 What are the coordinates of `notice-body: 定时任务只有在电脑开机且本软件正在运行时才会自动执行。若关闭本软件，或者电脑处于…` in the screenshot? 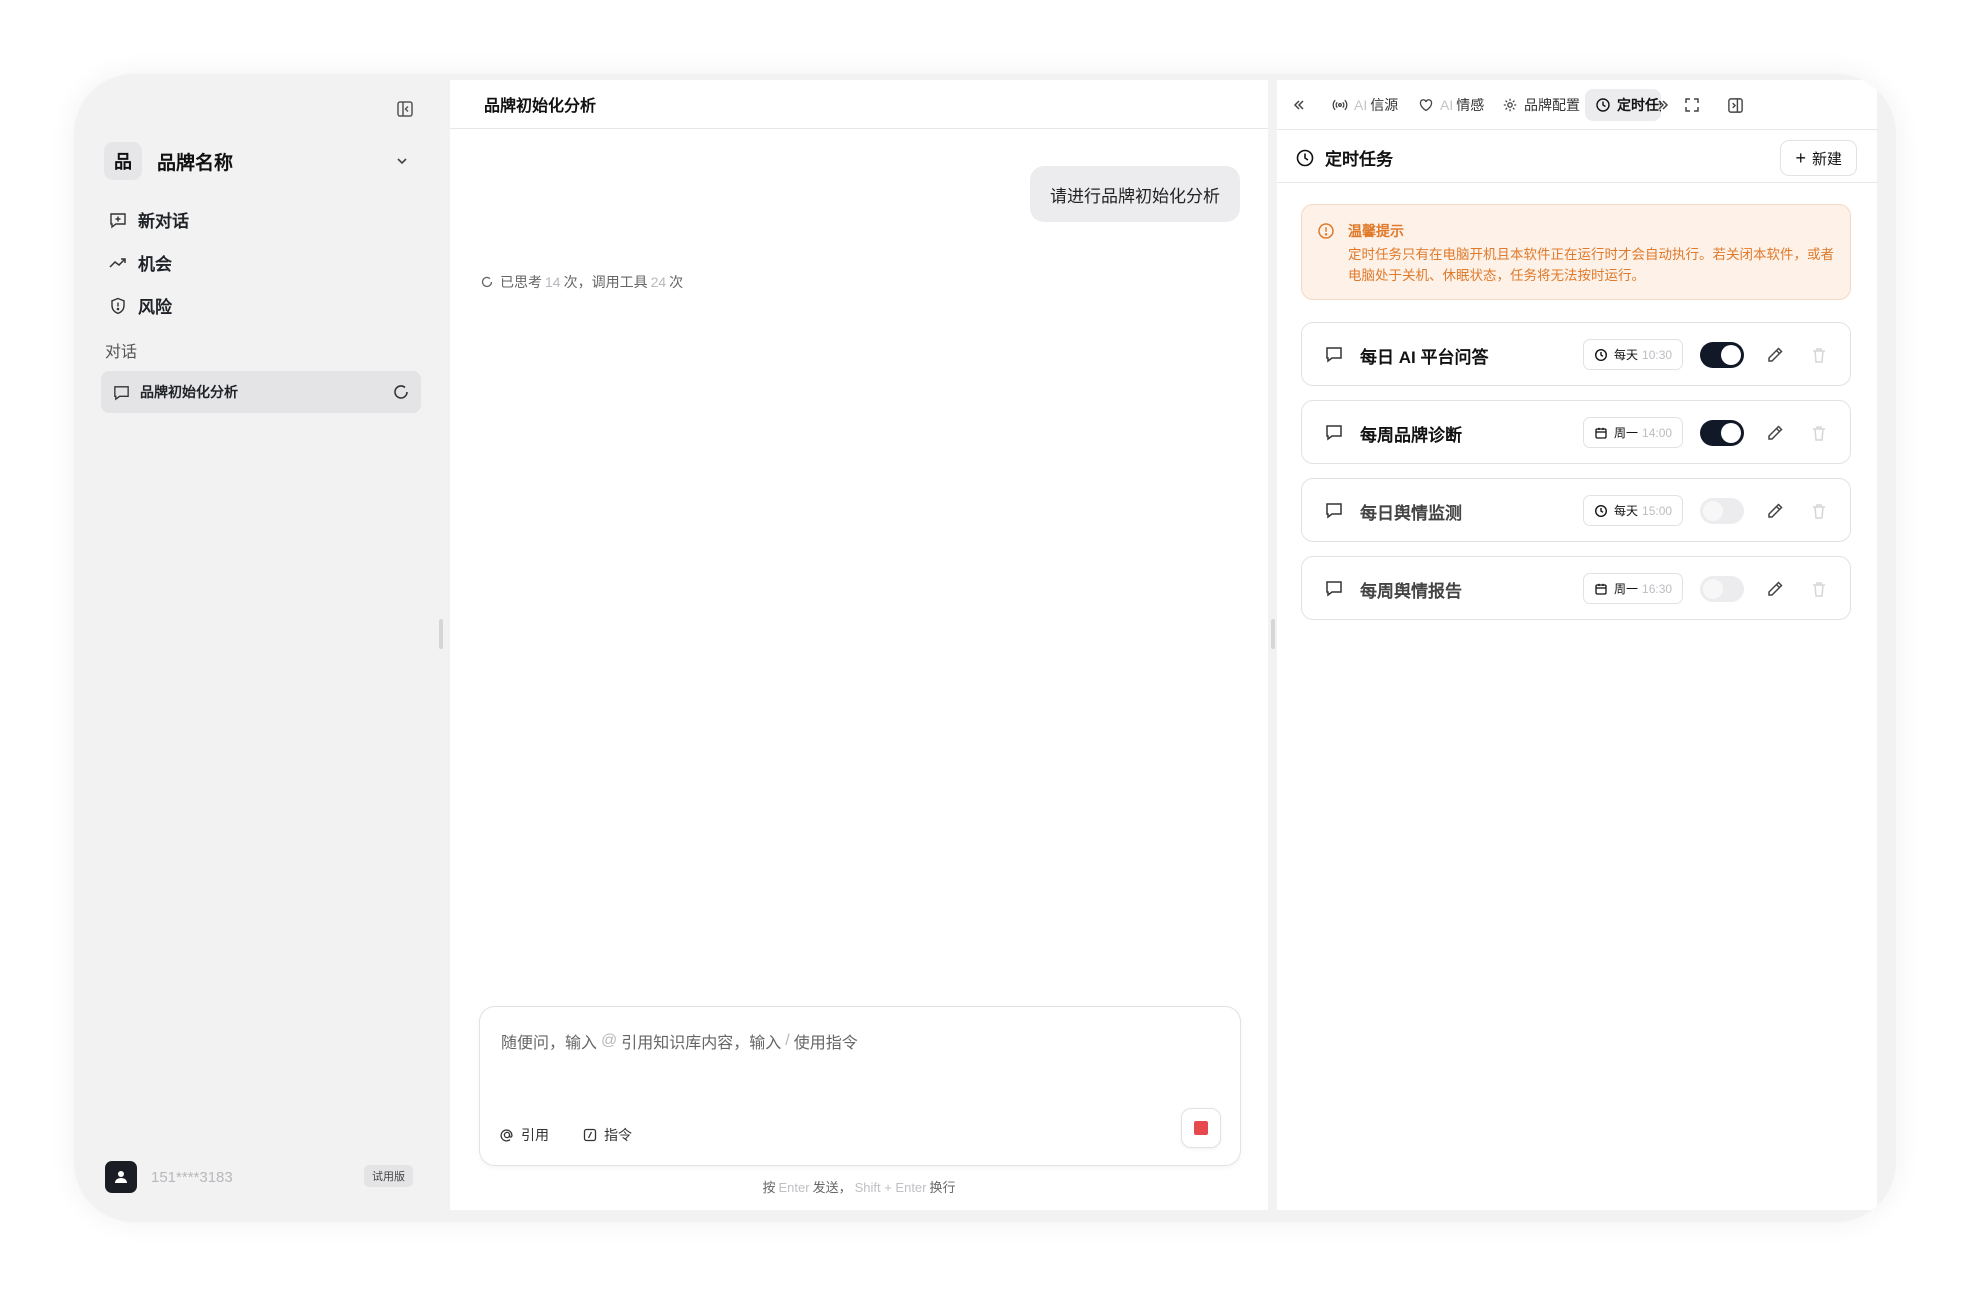 It's located at (1591, 265).